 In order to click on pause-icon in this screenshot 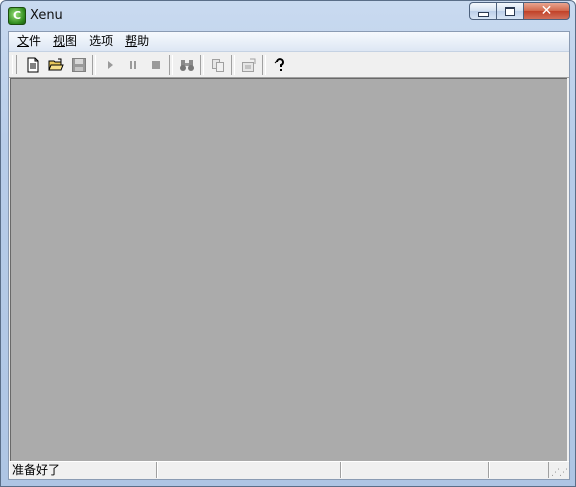, I will do `click(132, 64)`.